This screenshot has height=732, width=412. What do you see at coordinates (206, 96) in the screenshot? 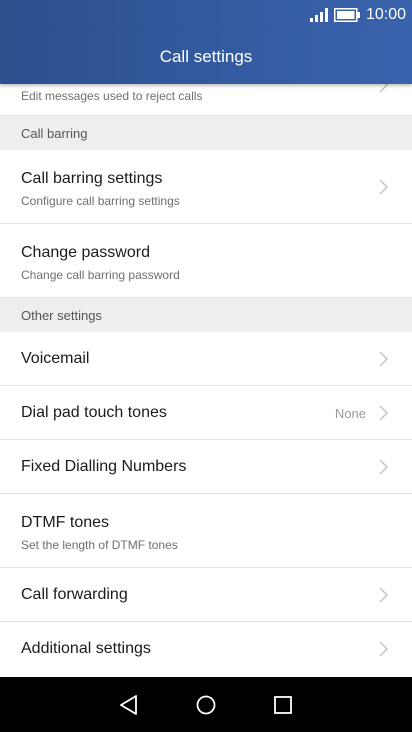
I see `list-item-reject-messages: Edit messages used to reject calls` at bounding box center [206, 96].